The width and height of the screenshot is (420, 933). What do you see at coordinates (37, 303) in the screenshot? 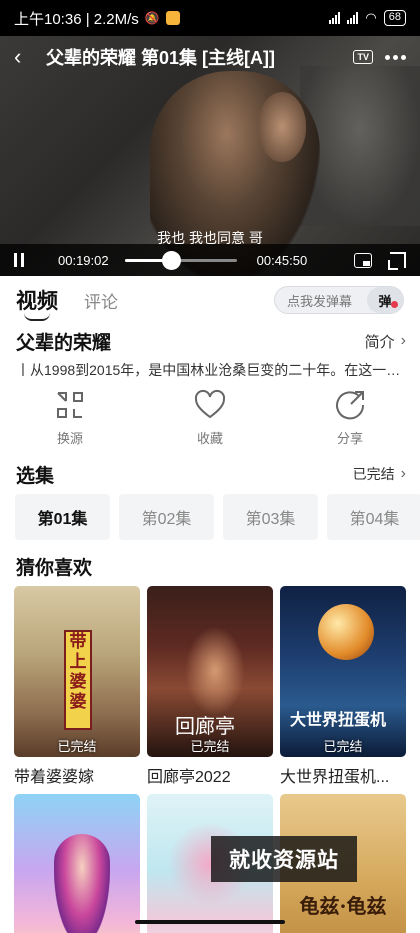
I see `tab-video: 视频` at bounding box center [37, 303].